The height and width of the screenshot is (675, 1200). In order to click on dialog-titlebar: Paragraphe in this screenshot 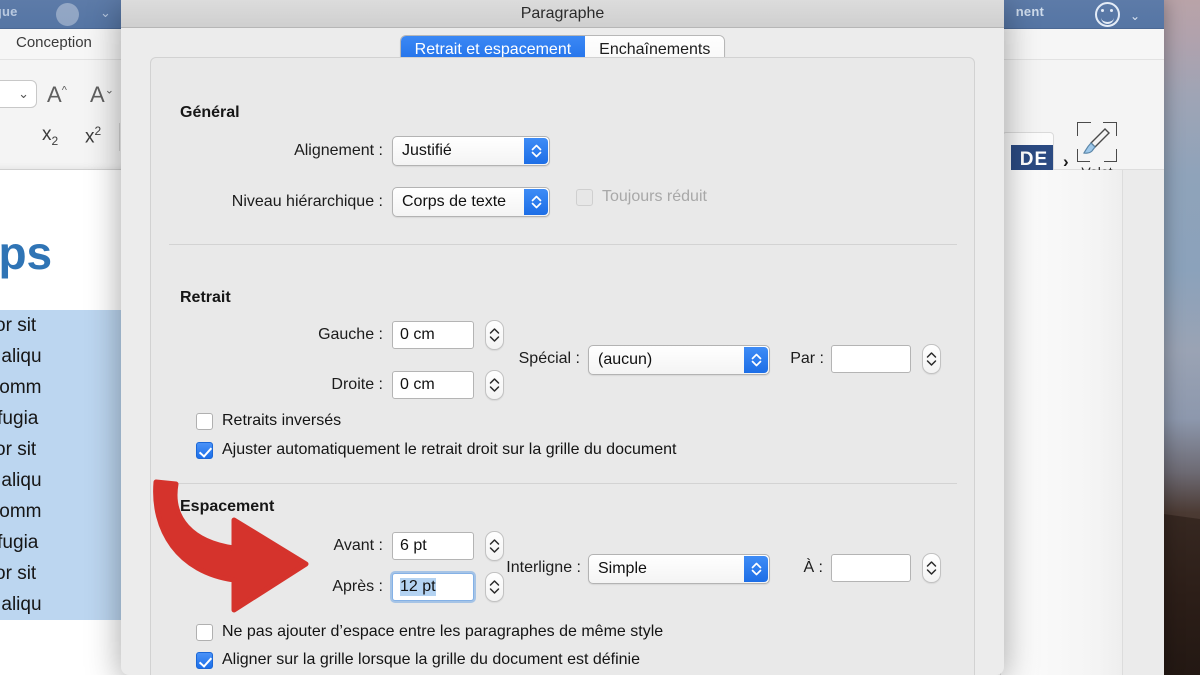, I will do `click(562, 14)`.